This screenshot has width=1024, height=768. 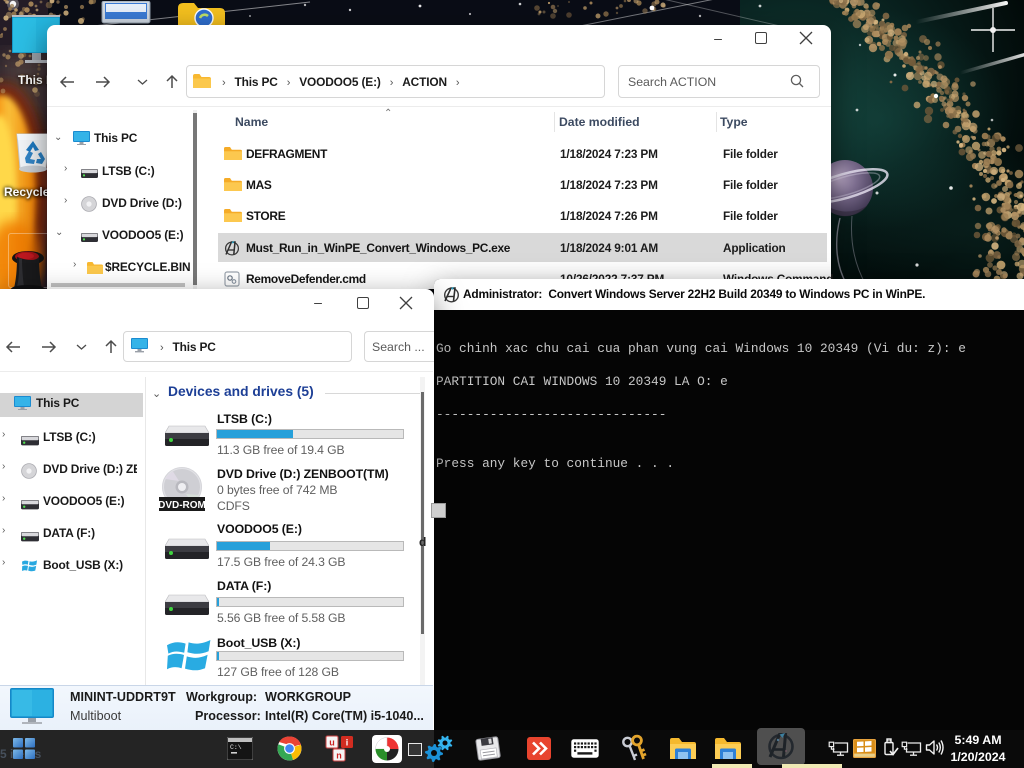 I want to click on svg-text: DVD-ROM, so click(x=182, y=505).